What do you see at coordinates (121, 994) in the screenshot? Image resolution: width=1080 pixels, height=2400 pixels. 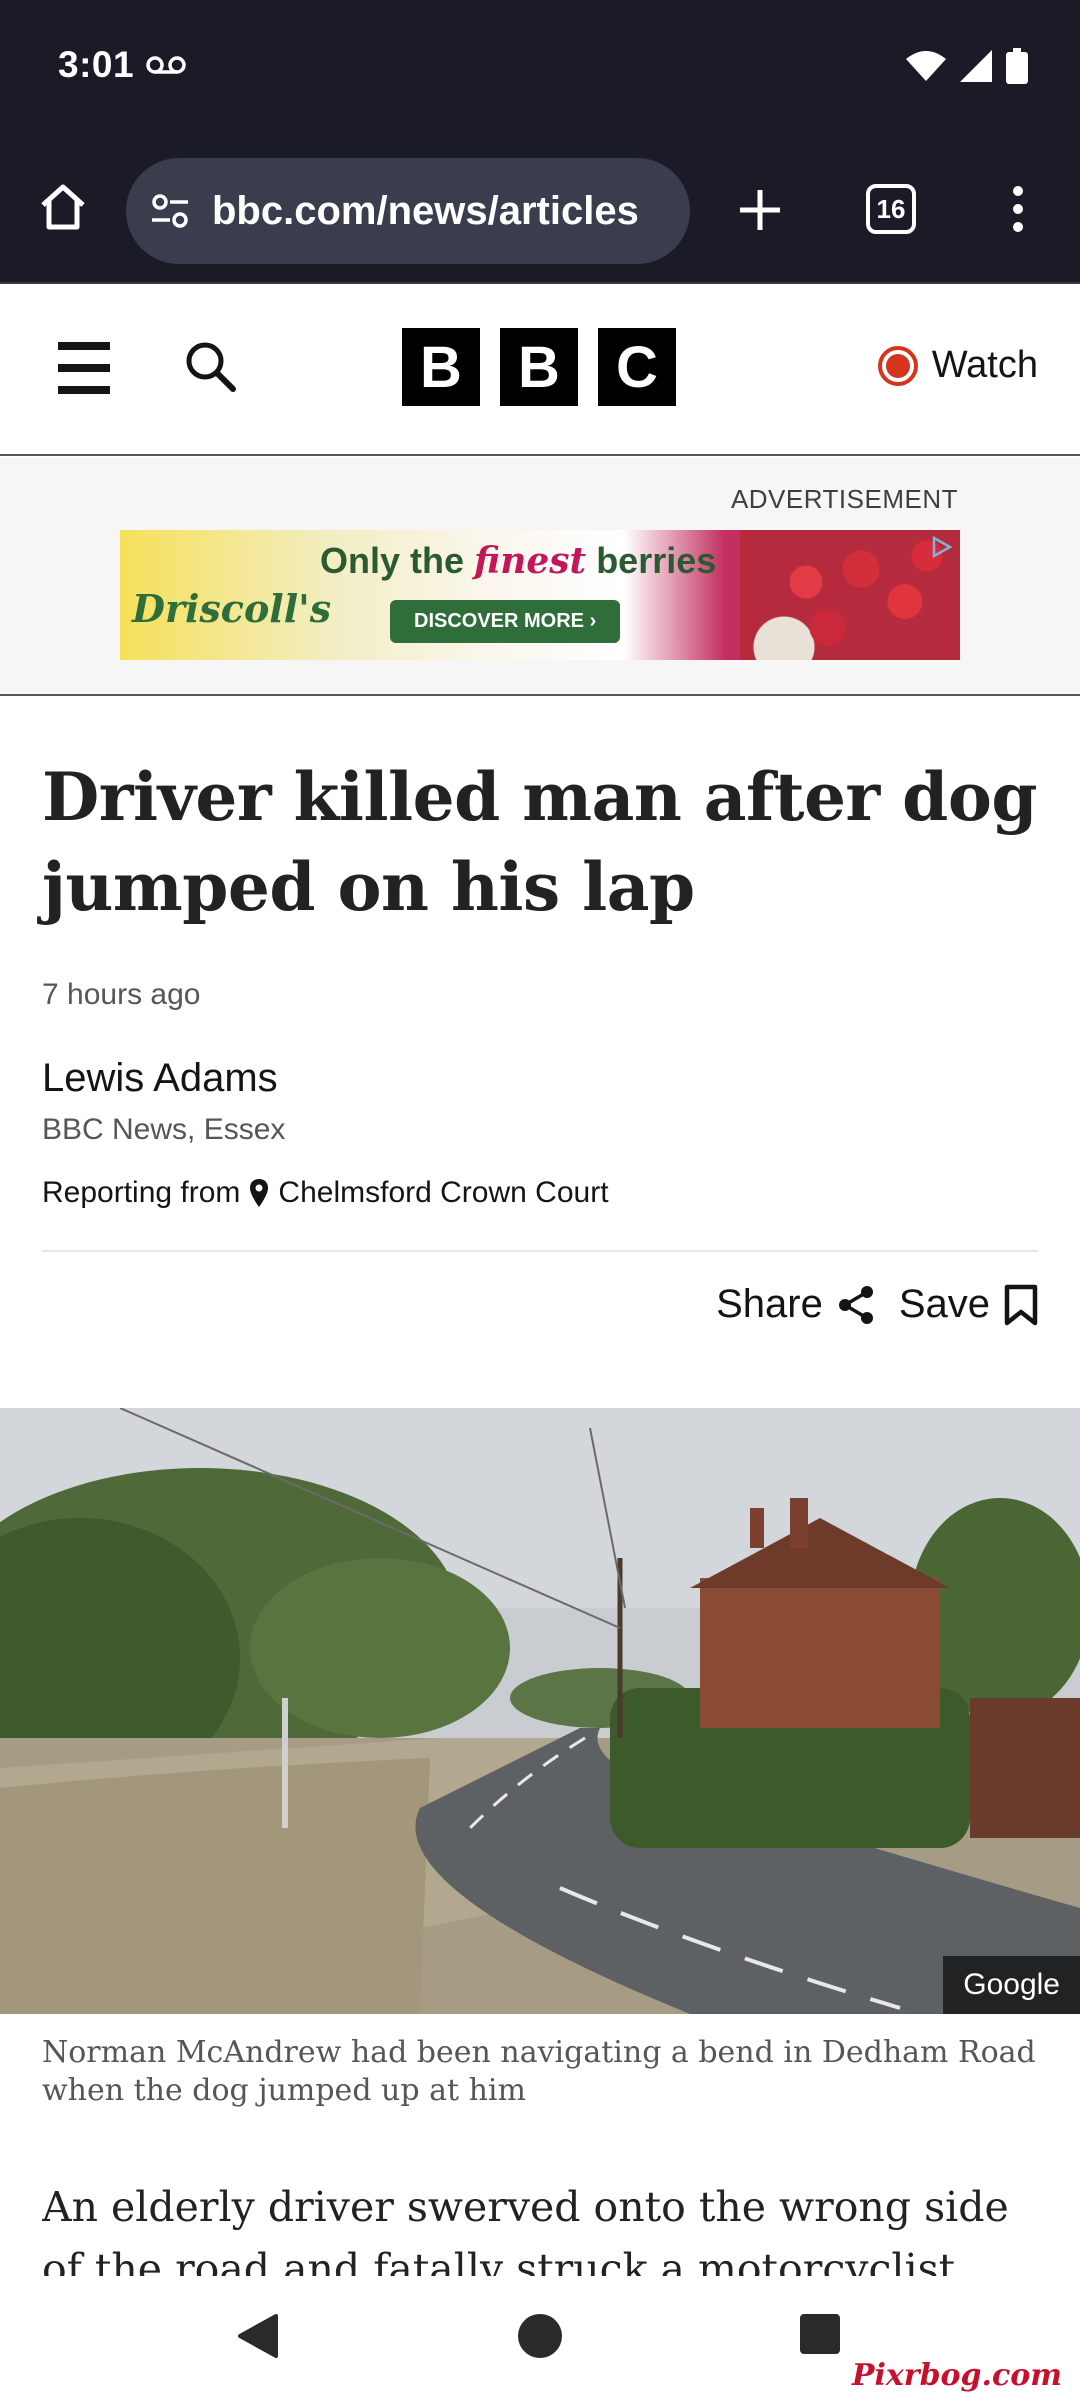 I see `article-timestamp: 7 hours ago` at bounding box center [121, 994].